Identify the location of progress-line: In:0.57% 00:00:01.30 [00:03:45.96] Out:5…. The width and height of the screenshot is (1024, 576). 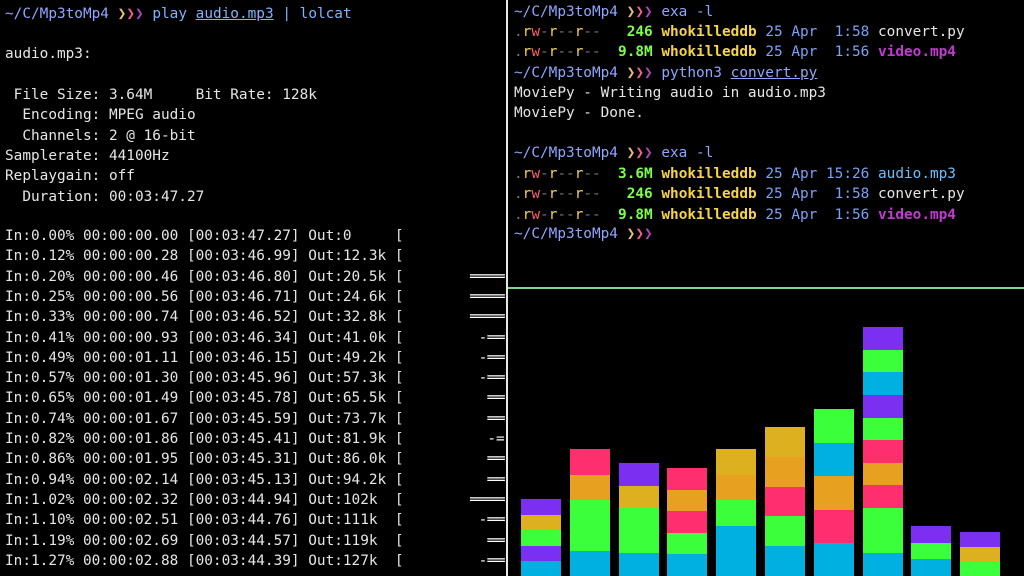
(204, 378).